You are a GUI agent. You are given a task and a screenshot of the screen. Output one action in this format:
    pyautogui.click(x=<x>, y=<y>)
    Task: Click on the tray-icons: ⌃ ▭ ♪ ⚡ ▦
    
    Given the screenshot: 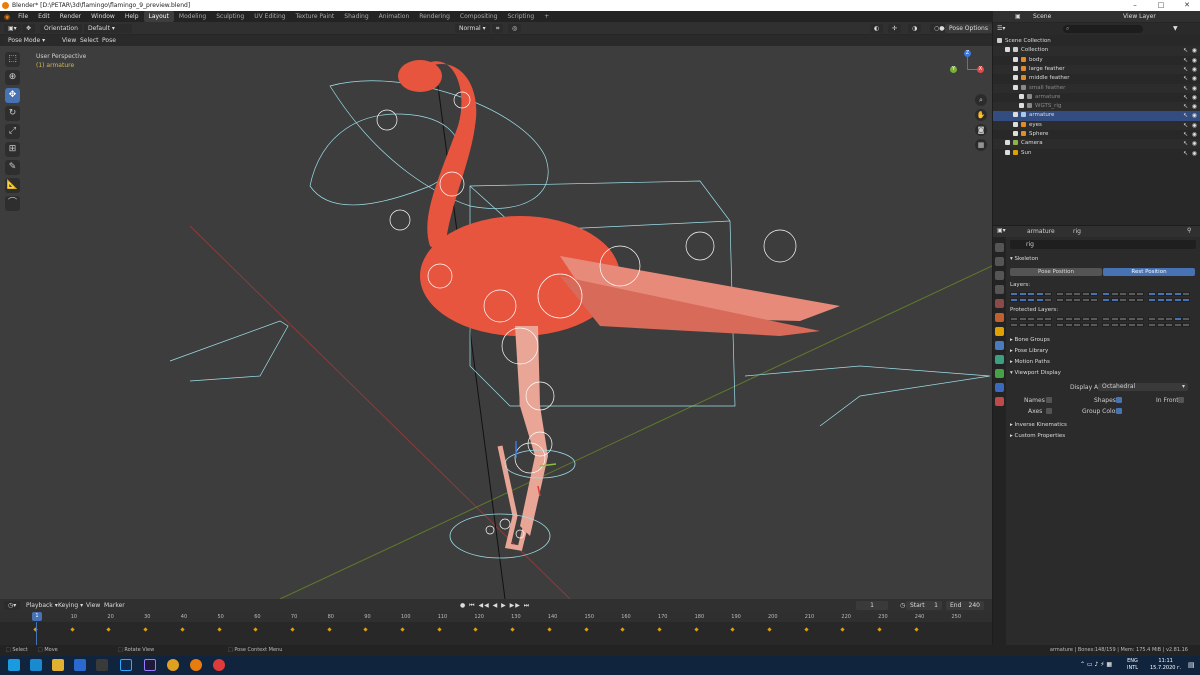 What is the action you would take?
    pyautogui.click(x=1096, y=664)
    